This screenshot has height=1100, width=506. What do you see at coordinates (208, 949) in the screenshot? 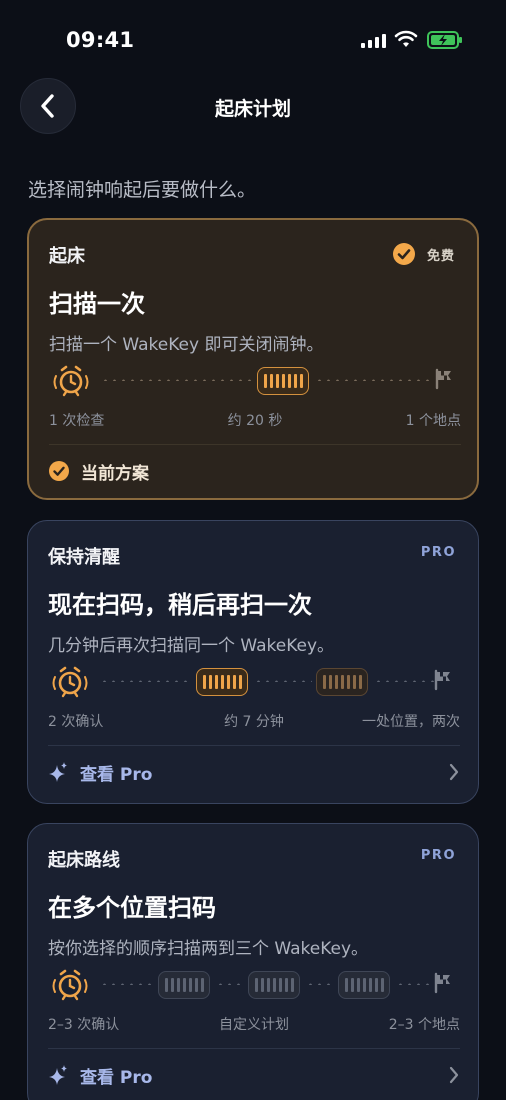
I see `plan-description: 按你选择的顺序扫描两到三个 WakeKey。` at bounding box center [208, 949].